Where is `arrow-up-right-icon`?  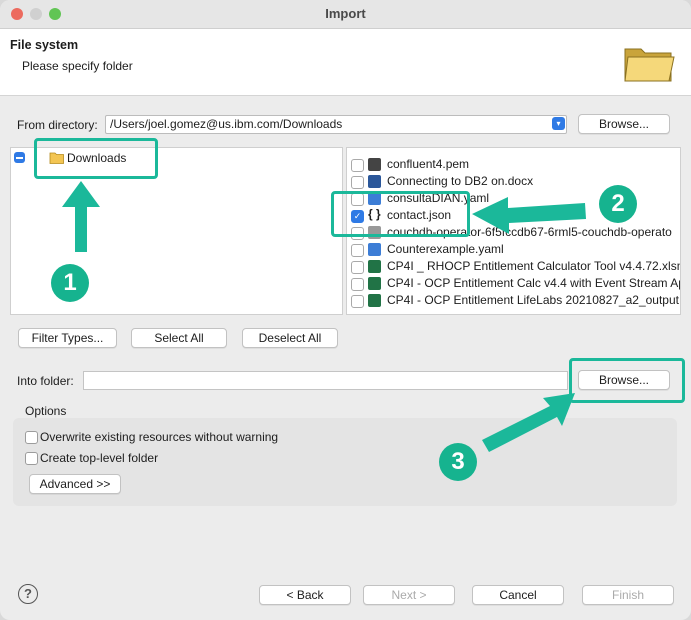
arrow-up-right-icon is located at coordinates (528, 422).